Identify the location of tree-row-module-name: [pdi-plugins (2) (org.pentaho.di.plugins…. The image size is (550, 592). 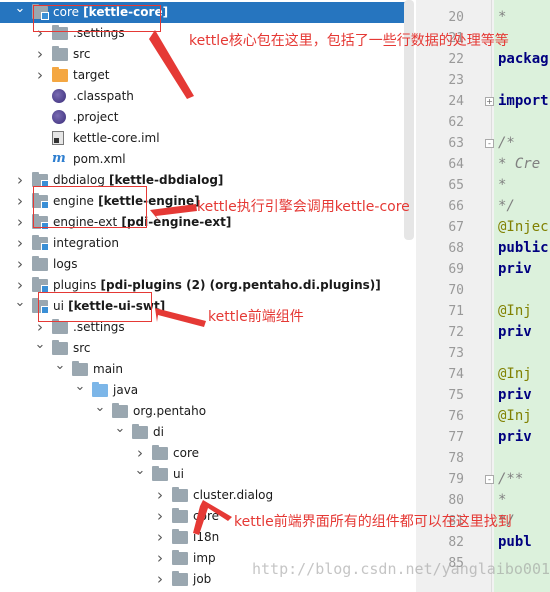
(238, 285).